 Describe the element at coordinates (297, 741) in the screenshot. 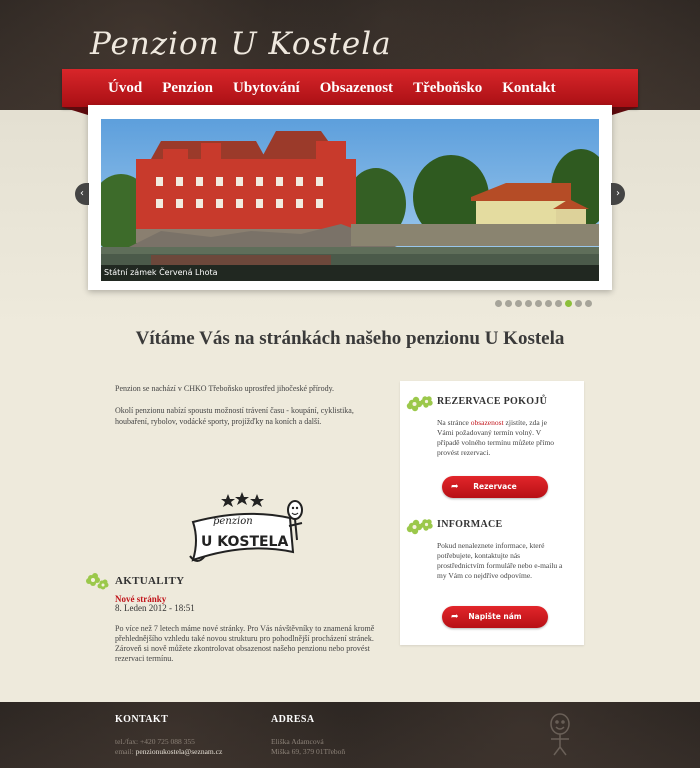

I see `footer-address-name: Eliška Adamcová` at that location.